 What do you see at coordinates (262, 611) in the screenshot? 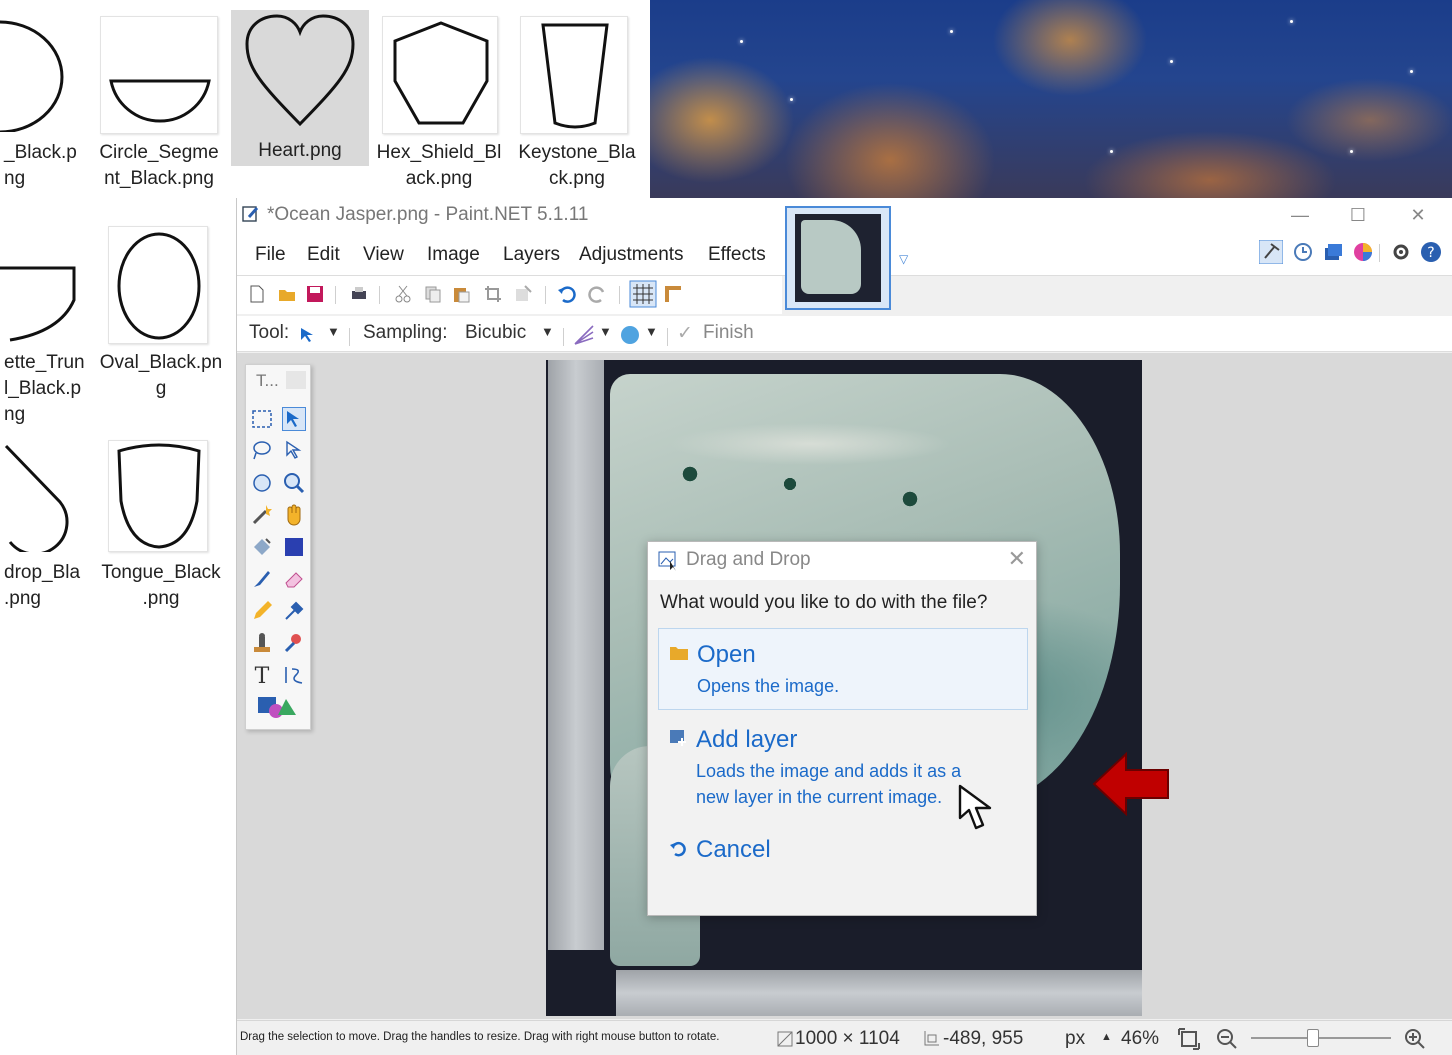
I see `pencil-icon` at bounding box center [262, 611].